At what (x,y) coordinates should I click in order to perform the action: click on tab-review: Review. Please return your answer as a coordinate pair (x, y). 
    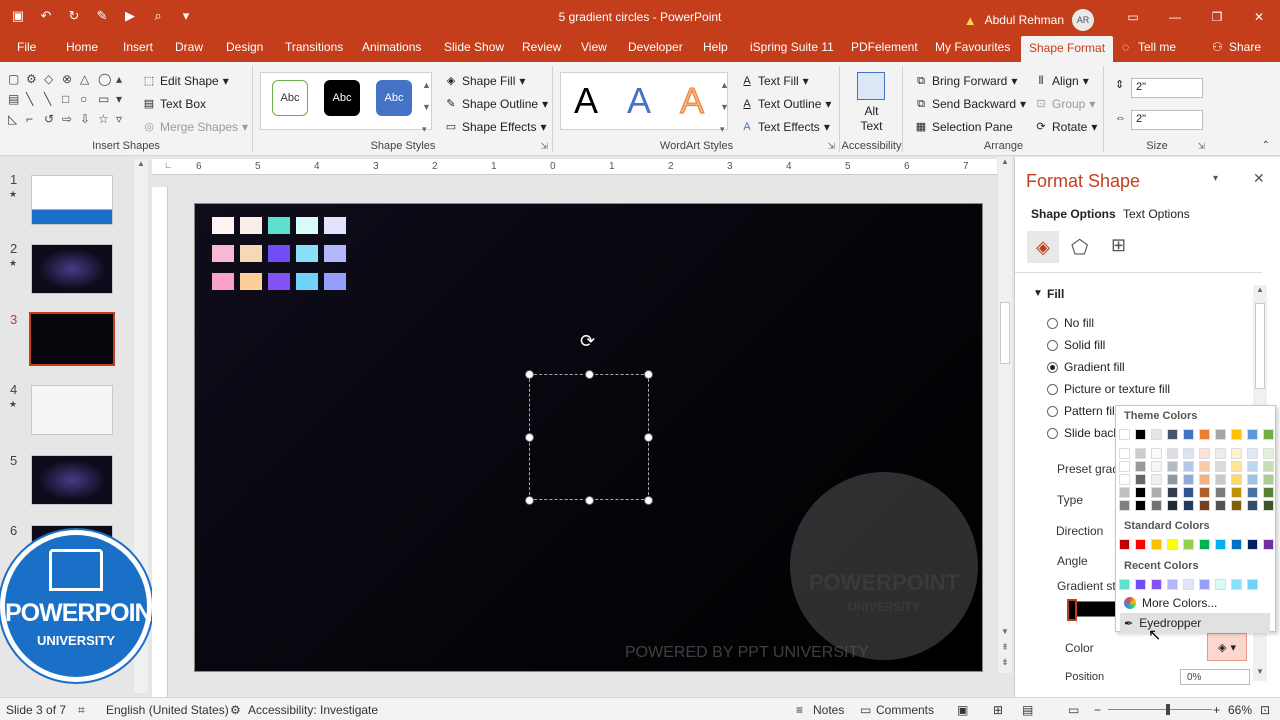
    Looking at the image, I should click on (541, 47).